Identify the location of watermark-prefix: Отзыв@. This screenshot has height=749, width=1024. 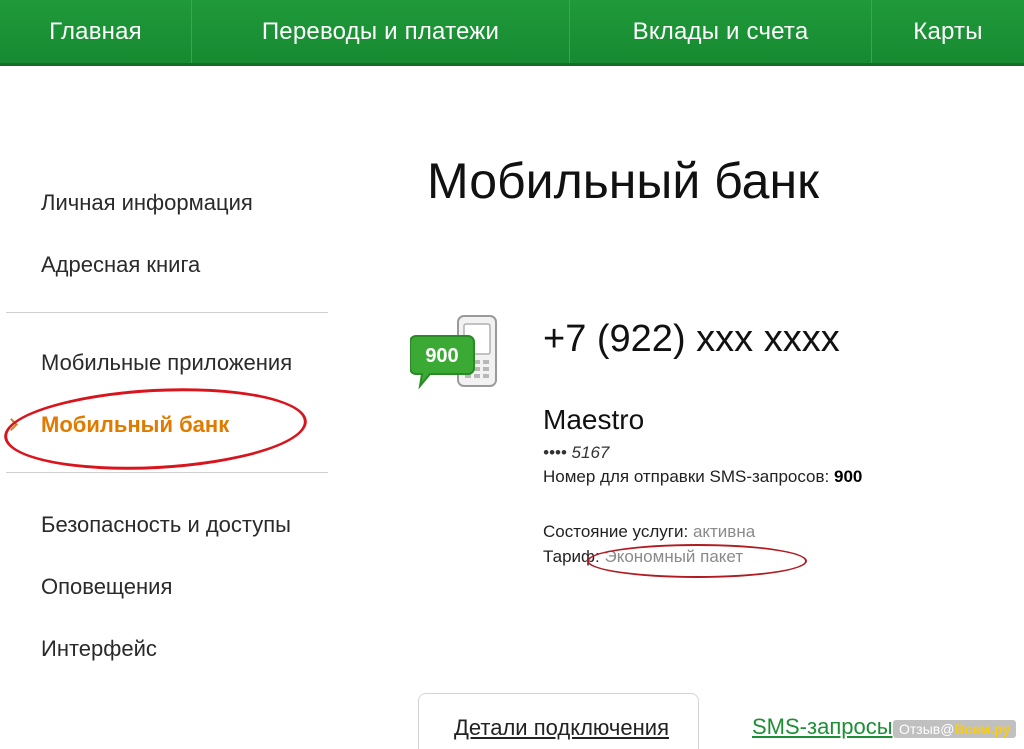
(927, 729).